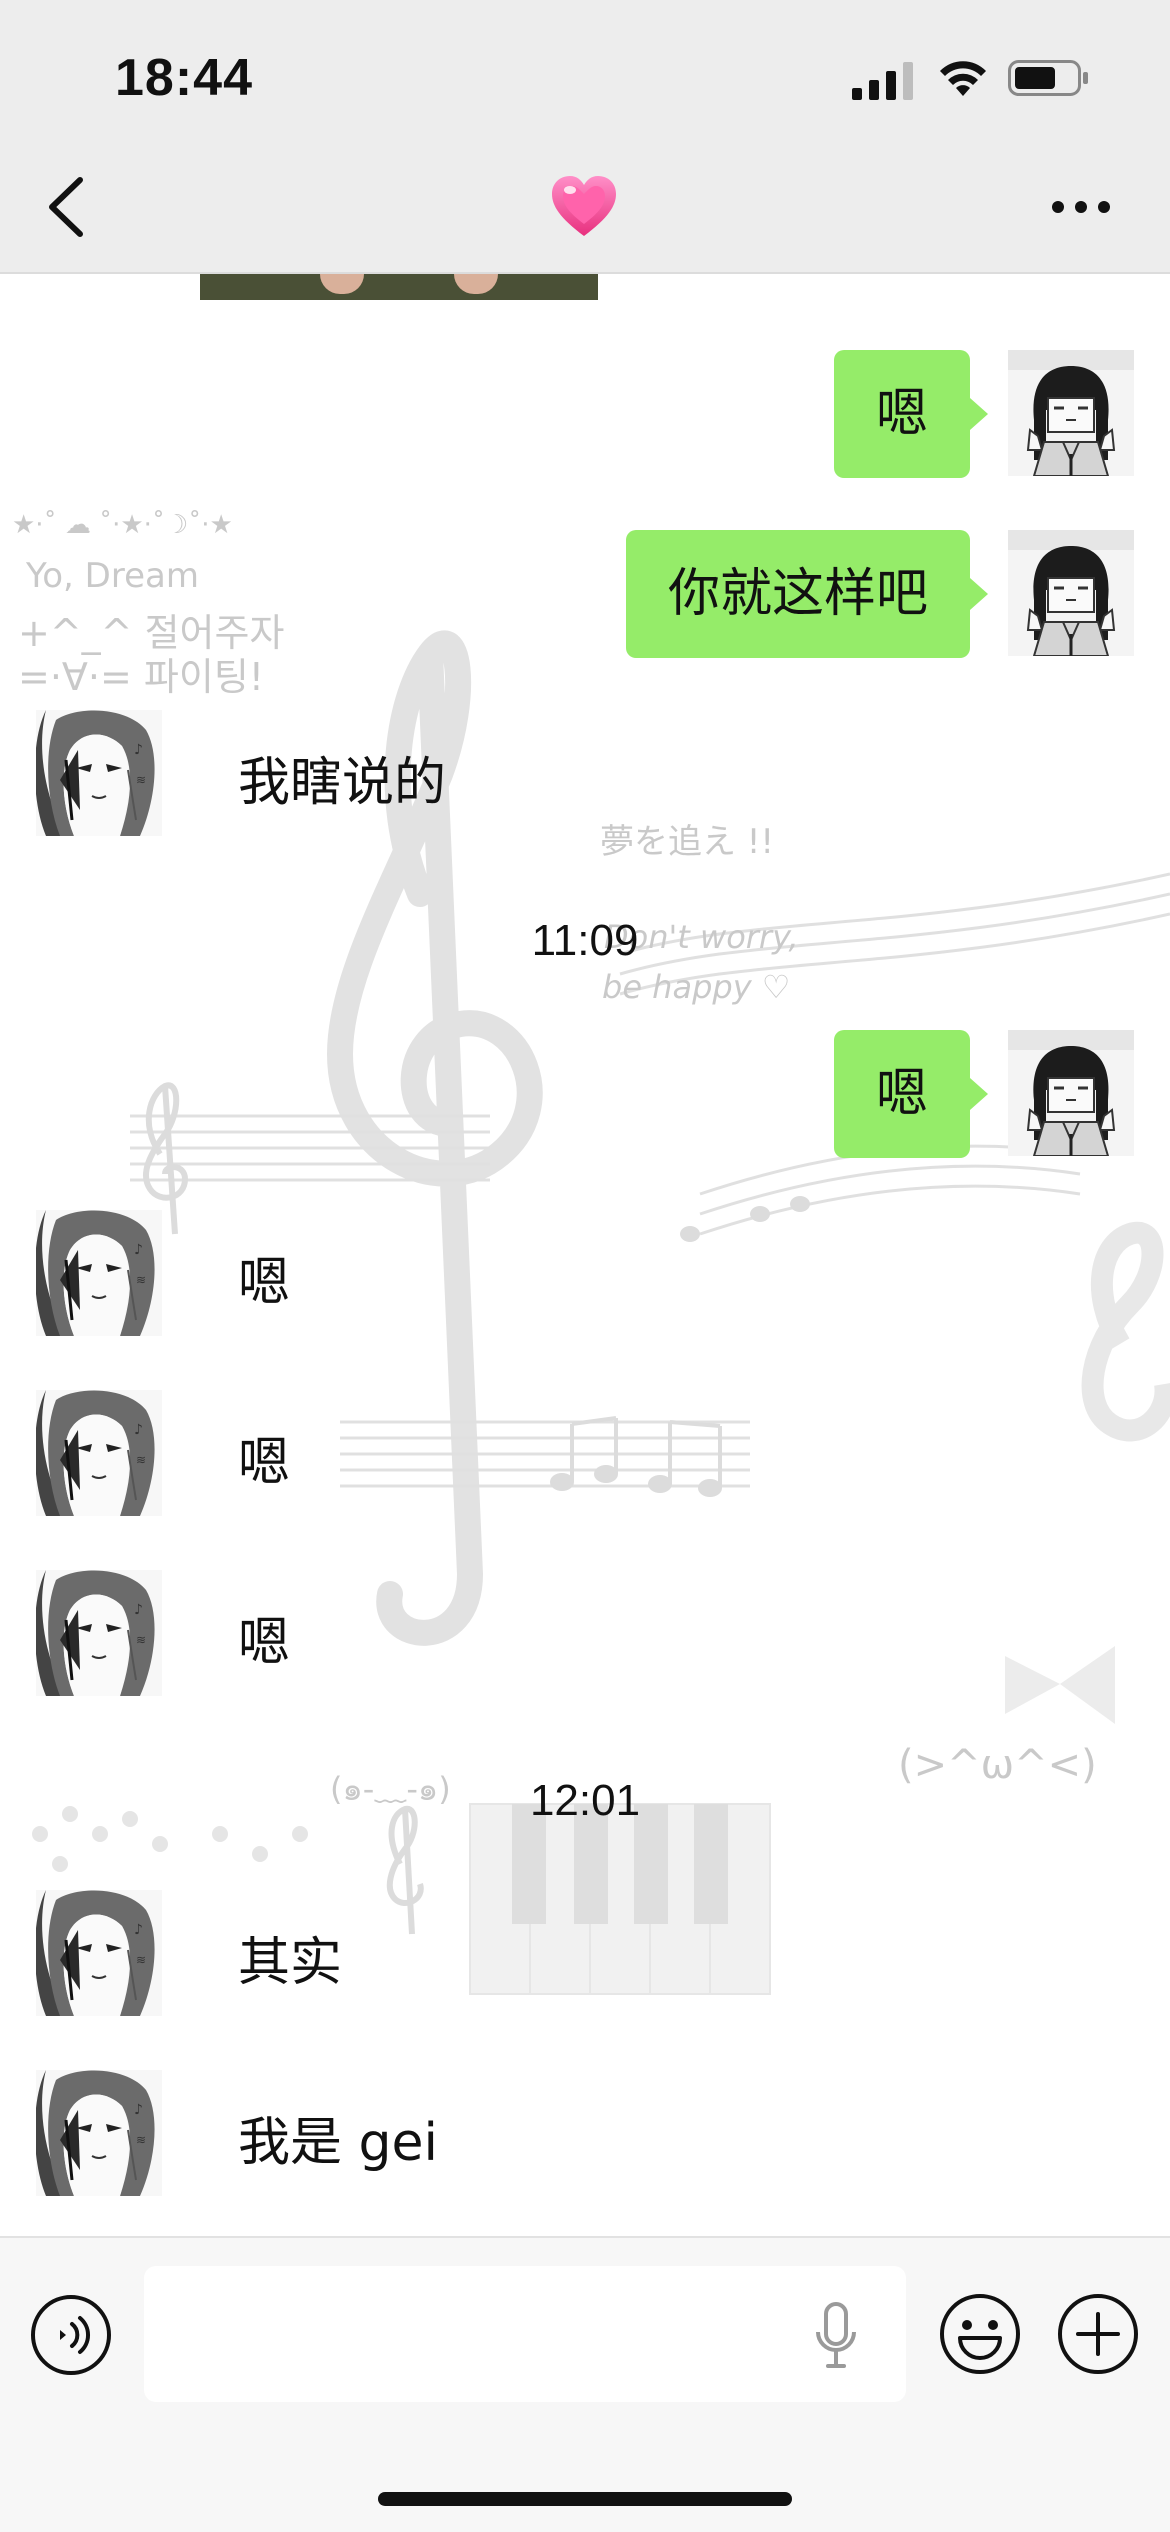 The width and height of the screenshot is (1170, 2532). What do you see at coordinates (342, 777) in the screenshot?
I see `message-text-theirs: 我瞎说的` at bounding box center [342, 777].